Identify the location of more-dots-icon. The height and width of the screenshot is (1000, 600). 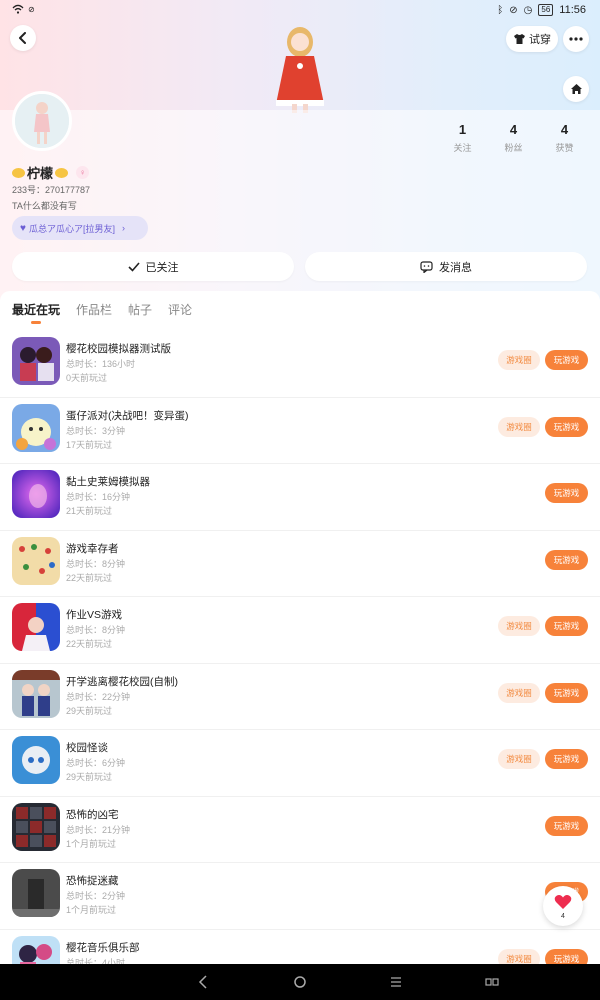
(576, 39).